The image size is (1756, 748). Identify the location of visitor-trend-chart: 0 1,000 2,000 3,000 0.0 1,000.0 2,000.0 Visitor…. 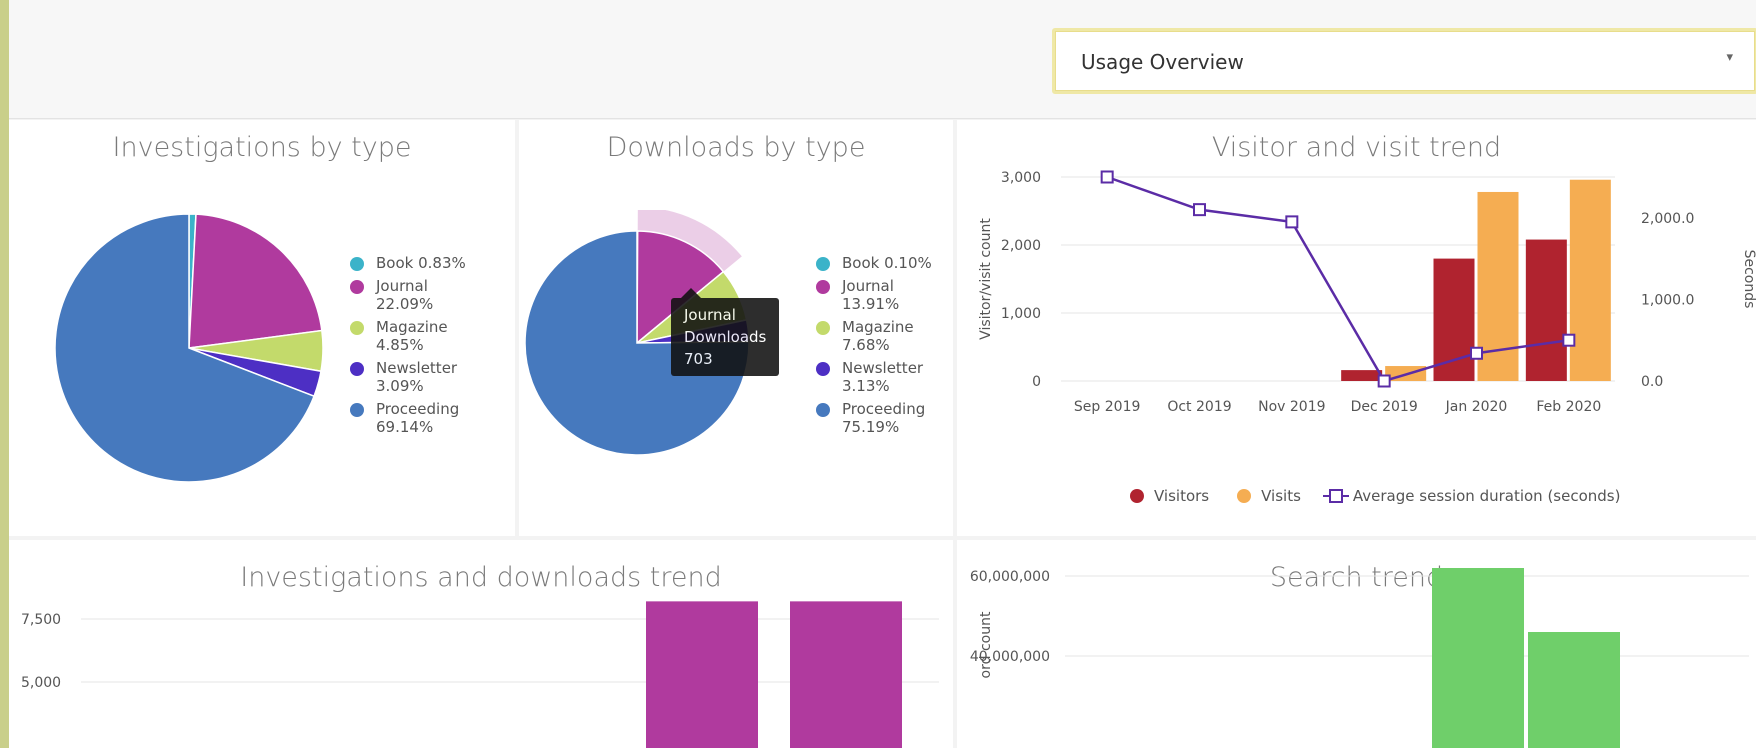
(1367, 292).